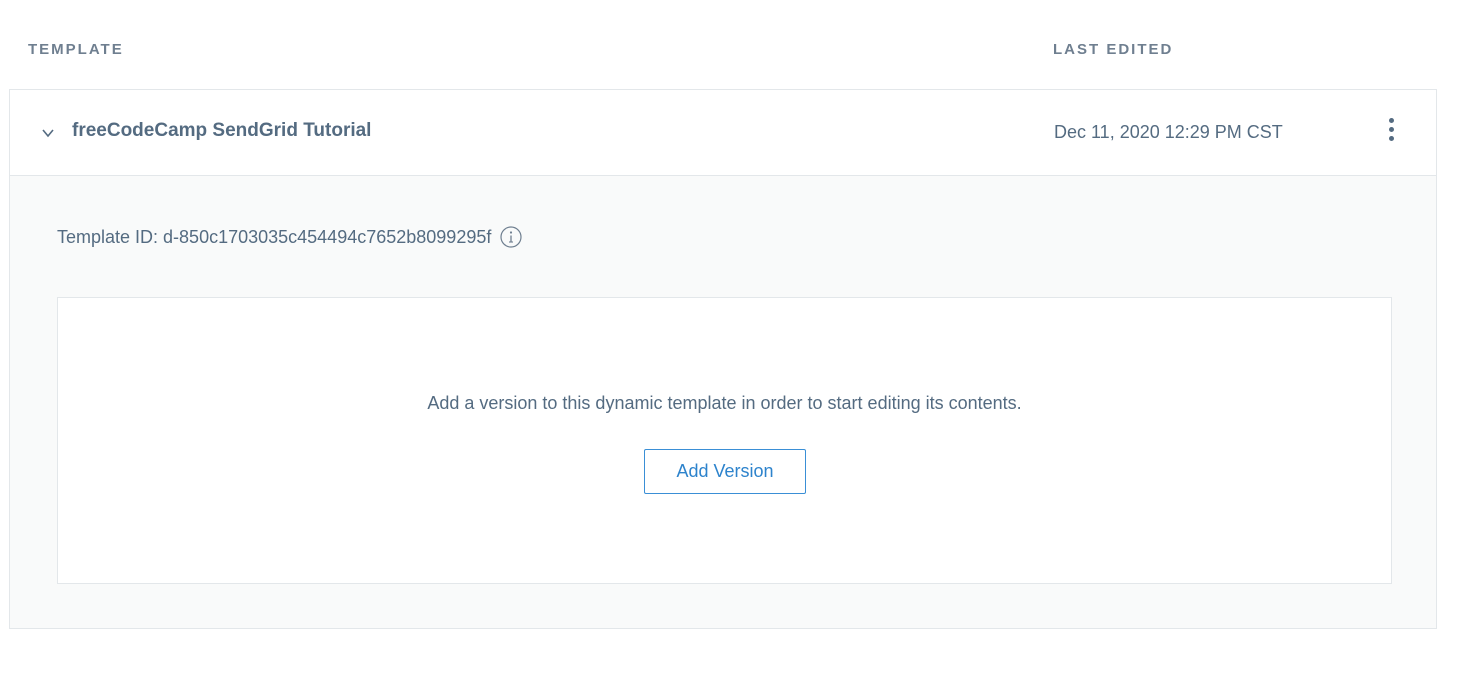 This screenshot has width=1480, height=685. I want to click on template-column-header: TEMPLATE, so click(76, 49).